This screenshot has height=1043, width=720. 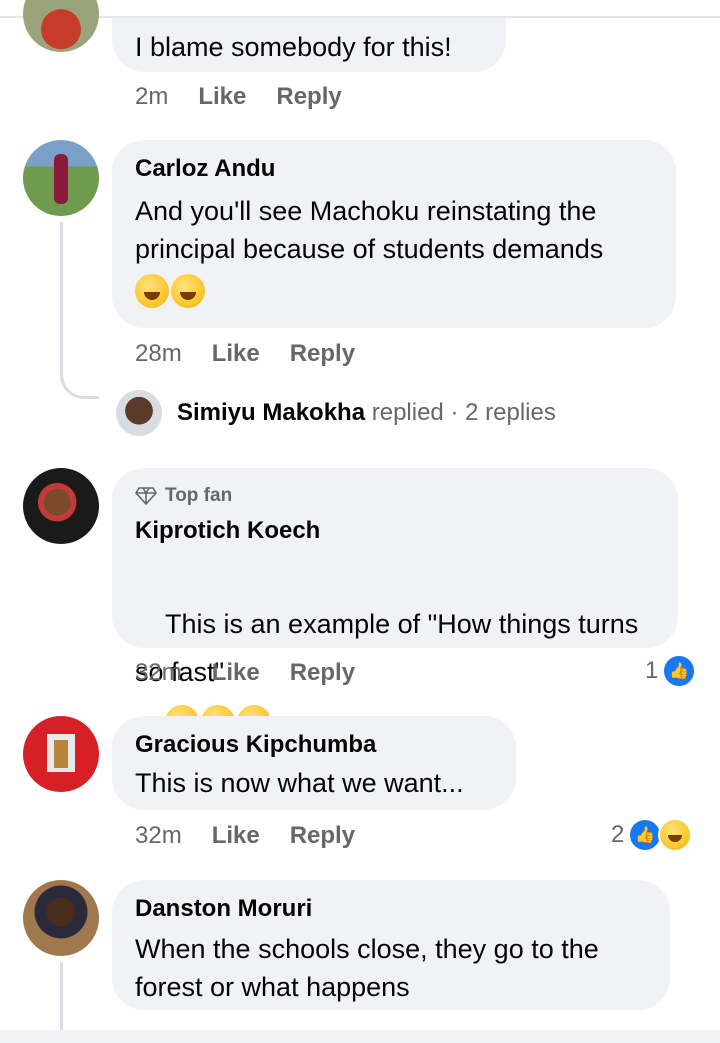 What do you see at coordinates (407, 412) in the screenshot?
I see `reply-action: replied` at bounding box center [407, 412].